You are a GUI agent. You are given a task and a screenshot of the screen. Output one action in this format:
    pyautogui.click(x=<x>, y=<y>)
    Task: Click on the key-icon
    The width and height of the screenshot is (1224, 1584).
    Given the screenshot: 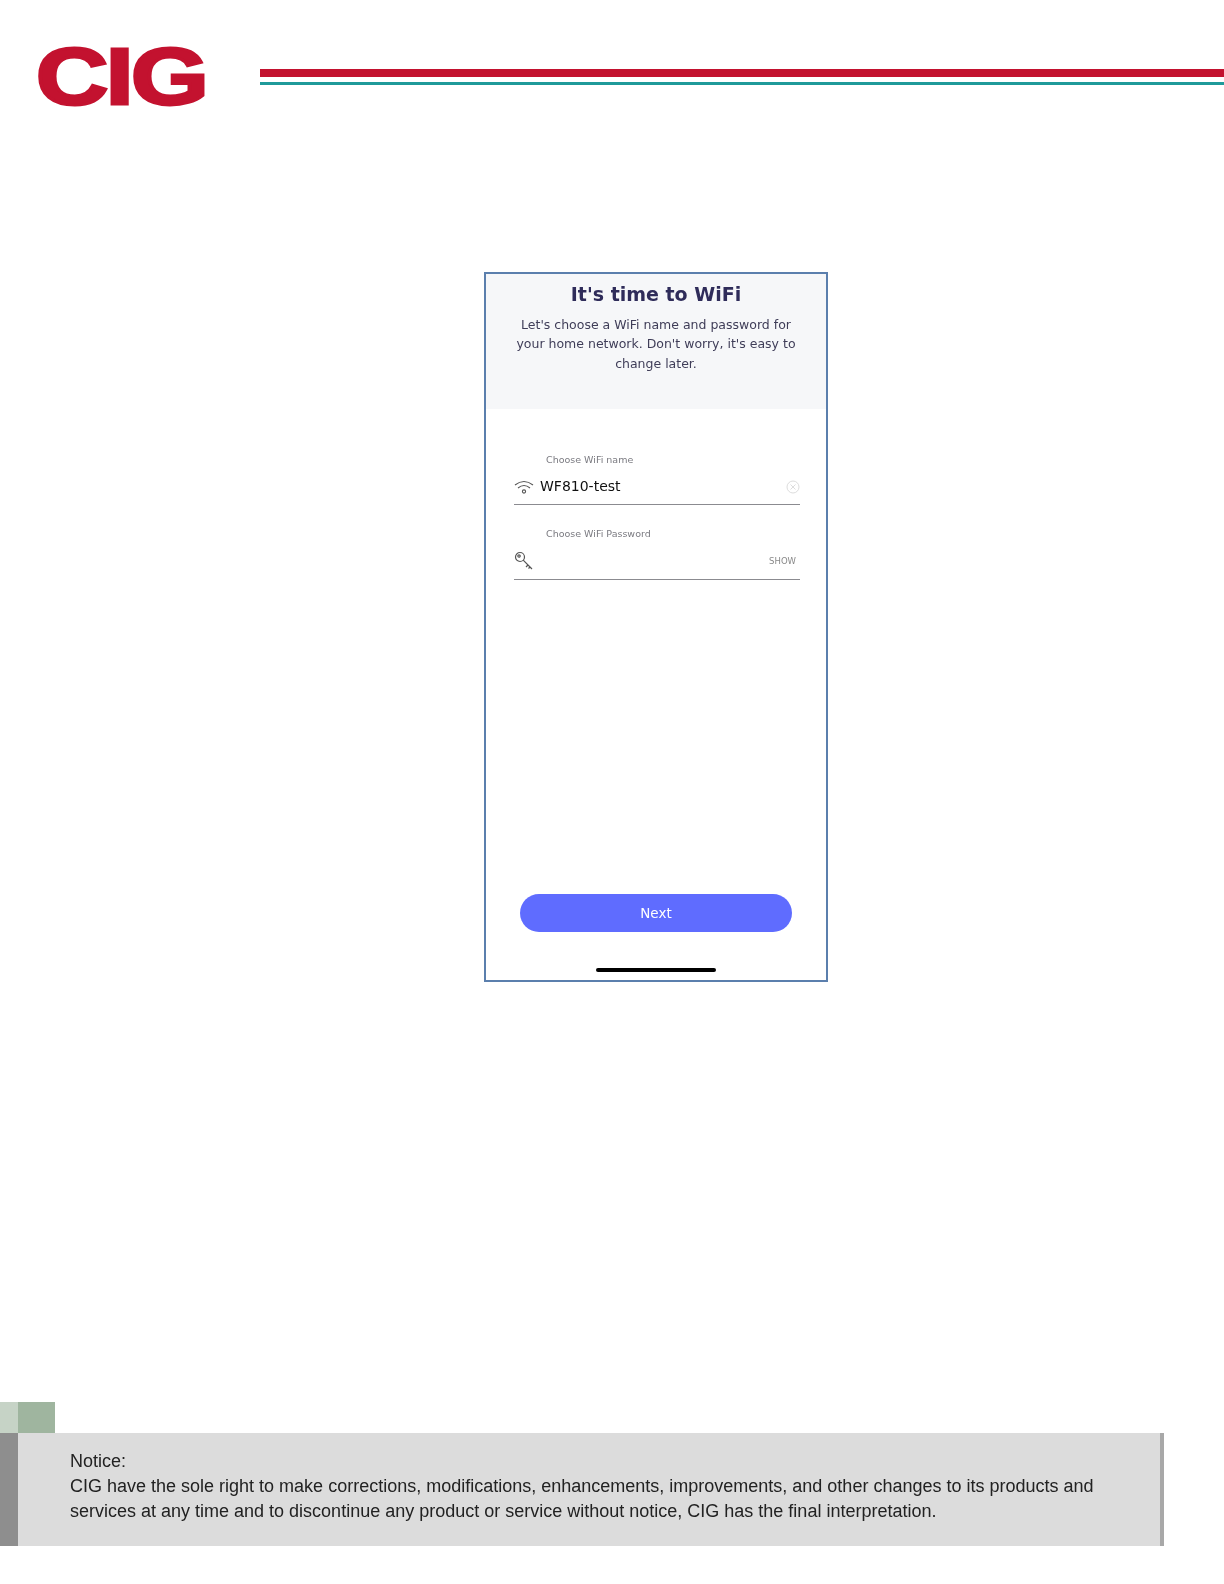 What is the action you would take?
    pyautogui.click(x=524, y=561)
    